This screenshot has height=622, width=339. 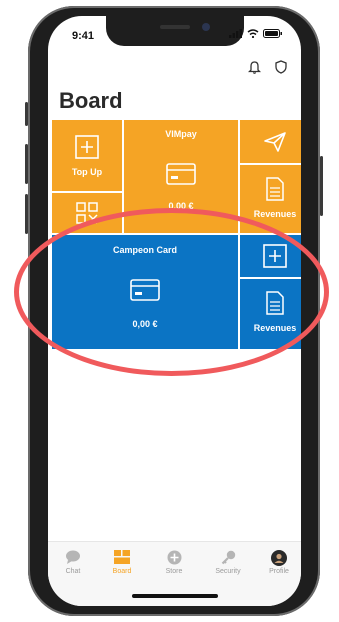 I want to click on revenues-tile-bottom: Revenues, so click(x=270, y=314).